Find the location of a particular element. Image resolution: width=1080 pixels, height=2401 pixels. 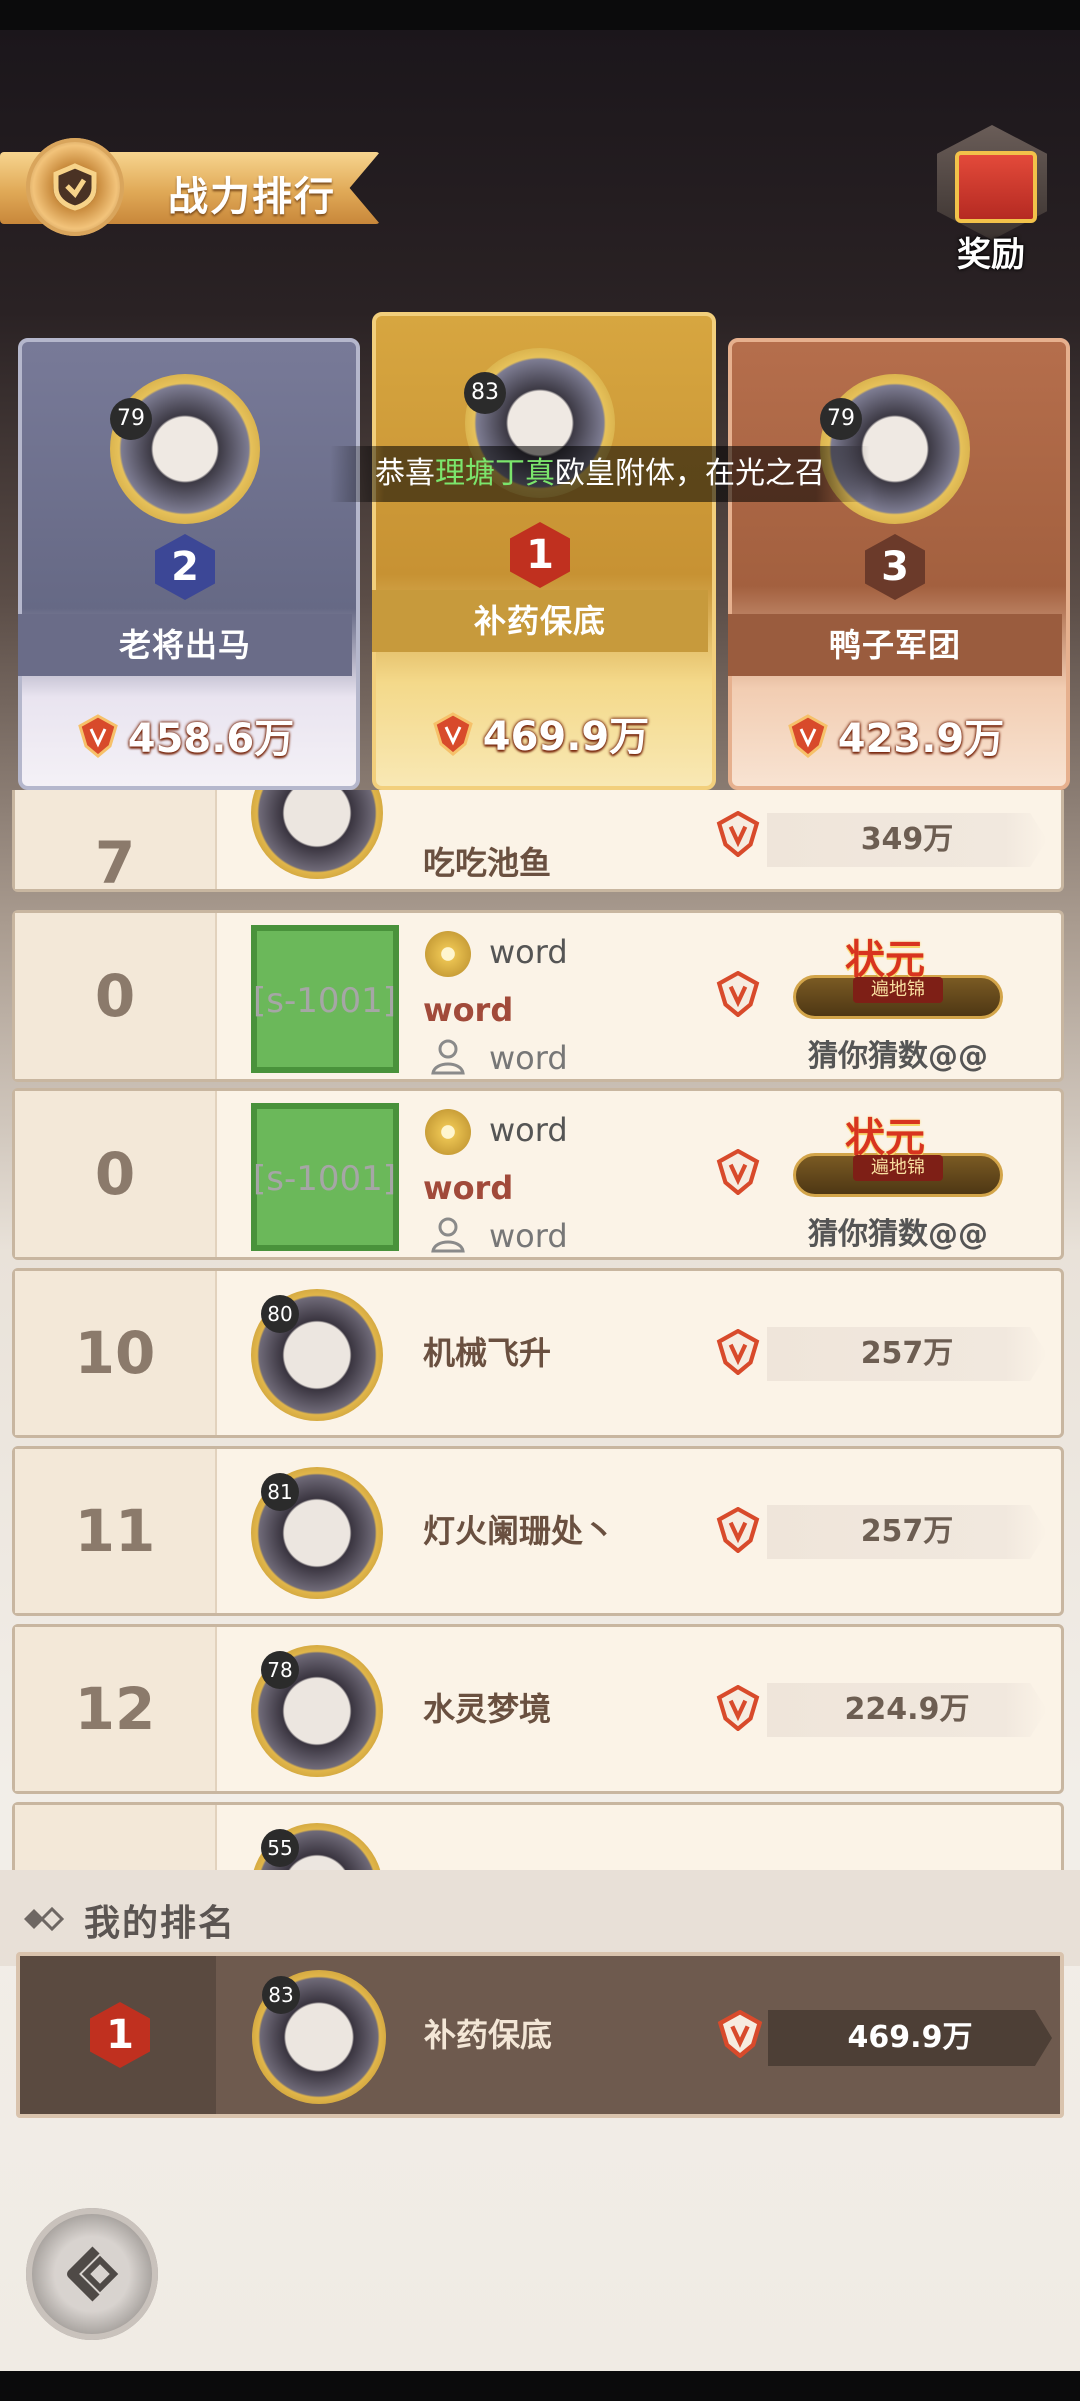

diamond-icon is located at coordinates (44, 1921).